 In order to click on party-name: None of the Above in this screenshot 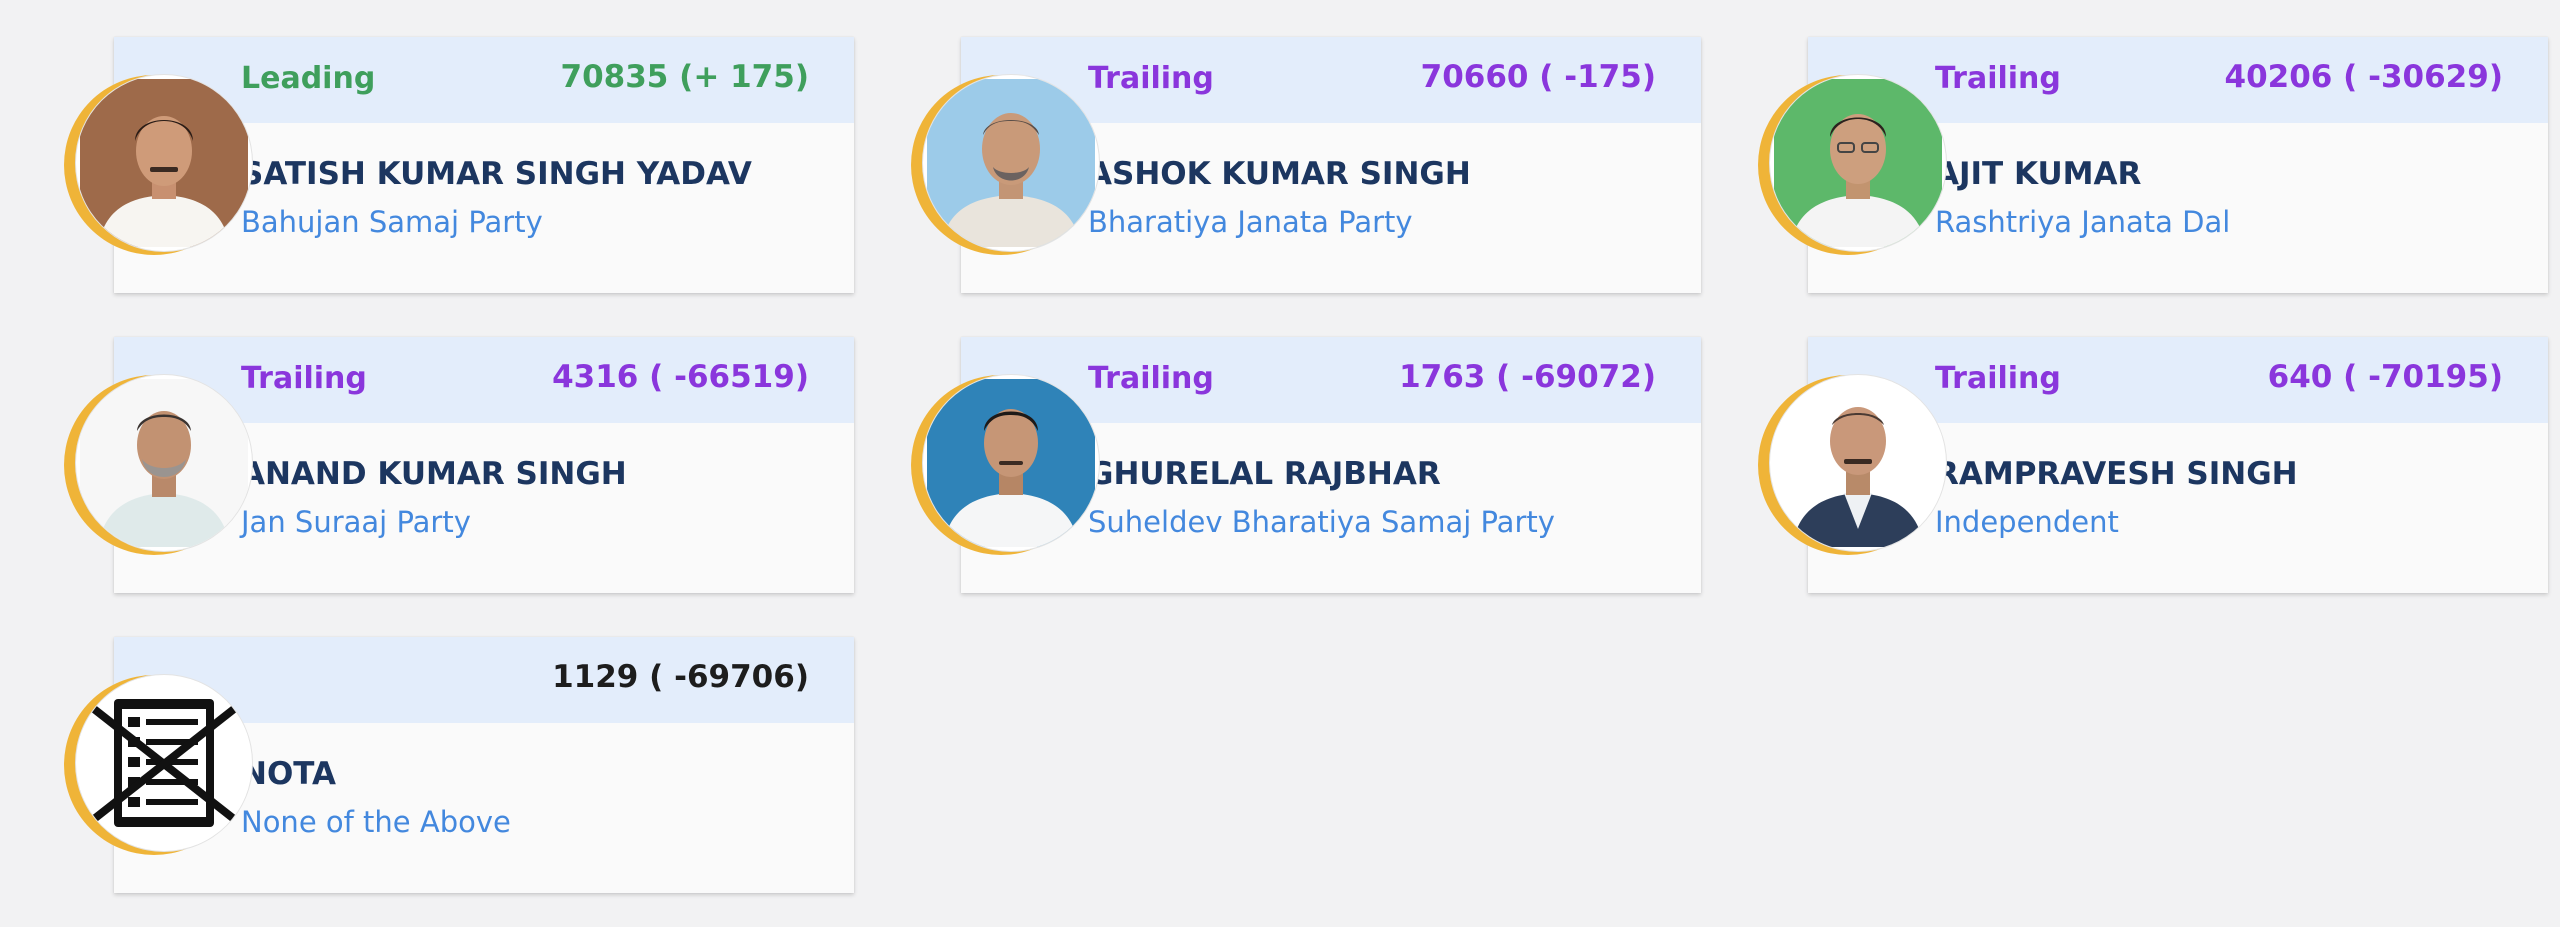, I will do `click(376, 822)`.